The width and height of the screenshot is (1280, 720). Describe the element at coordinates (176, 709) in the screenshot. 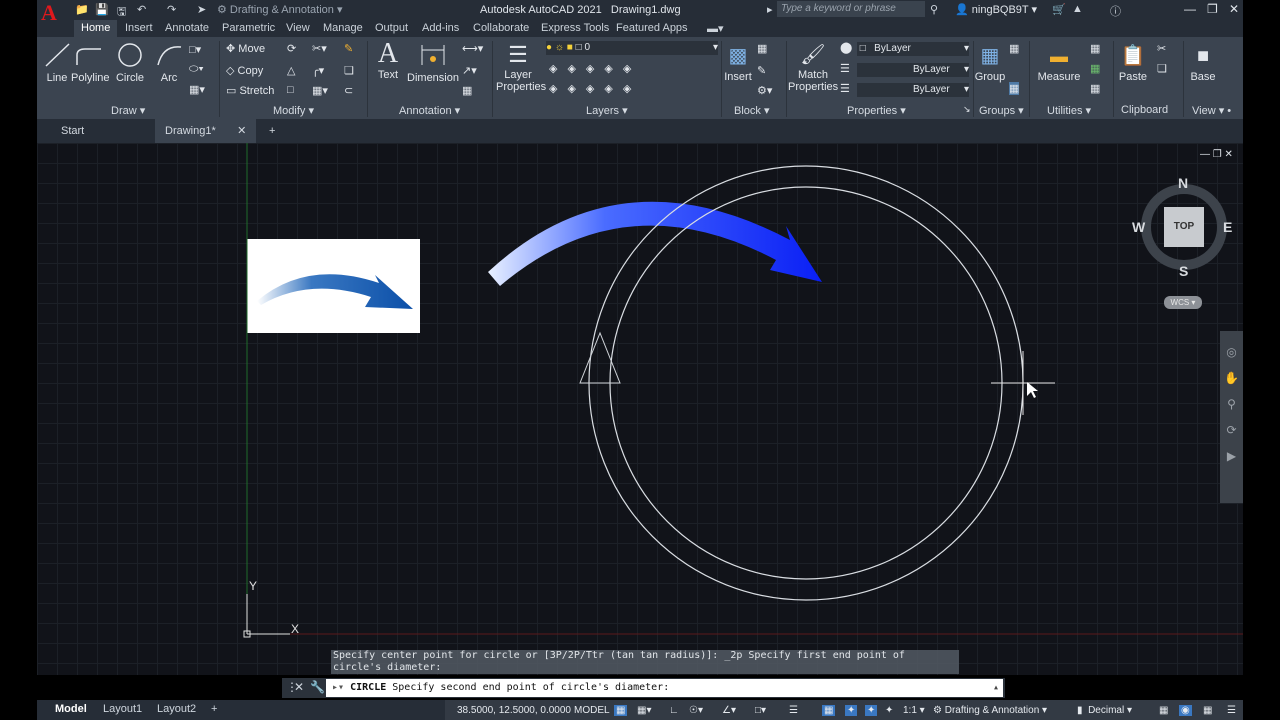

I see `tab-layout2: Layout2` at that location.